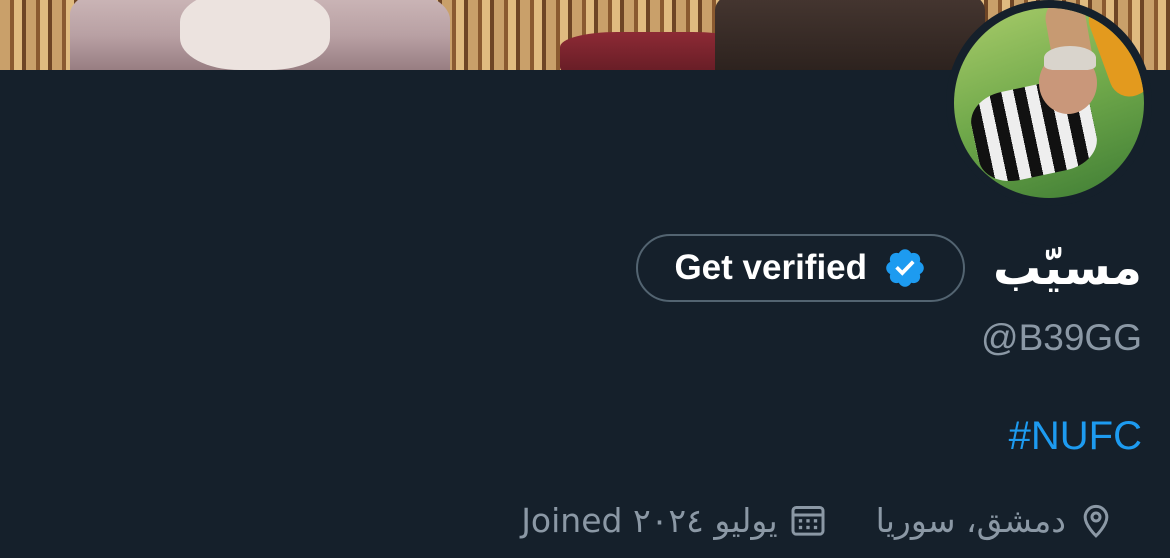  I want to click on location-item: دمشق، سوريا, so click(996, 520).